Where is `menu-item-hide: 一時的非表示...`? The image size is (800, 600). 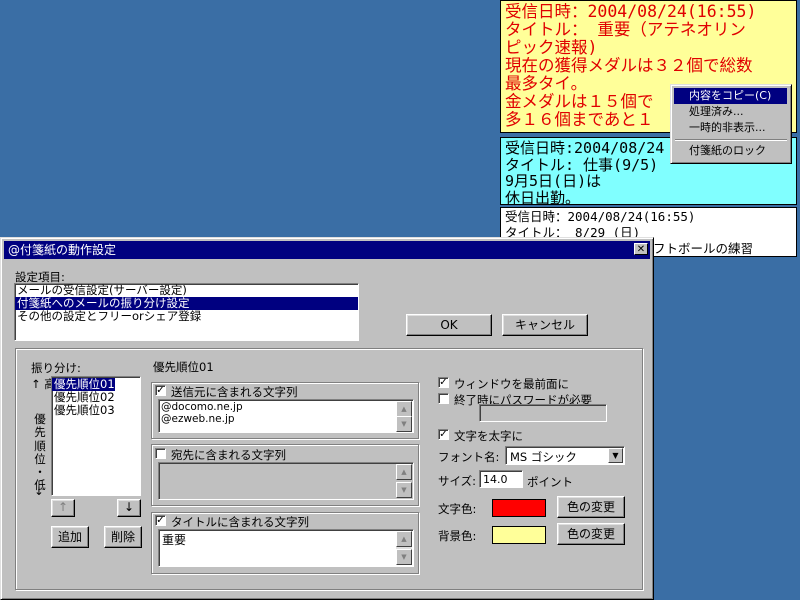
menu-item-hide: 一時的非表示... is located at coordinates (730, 128).